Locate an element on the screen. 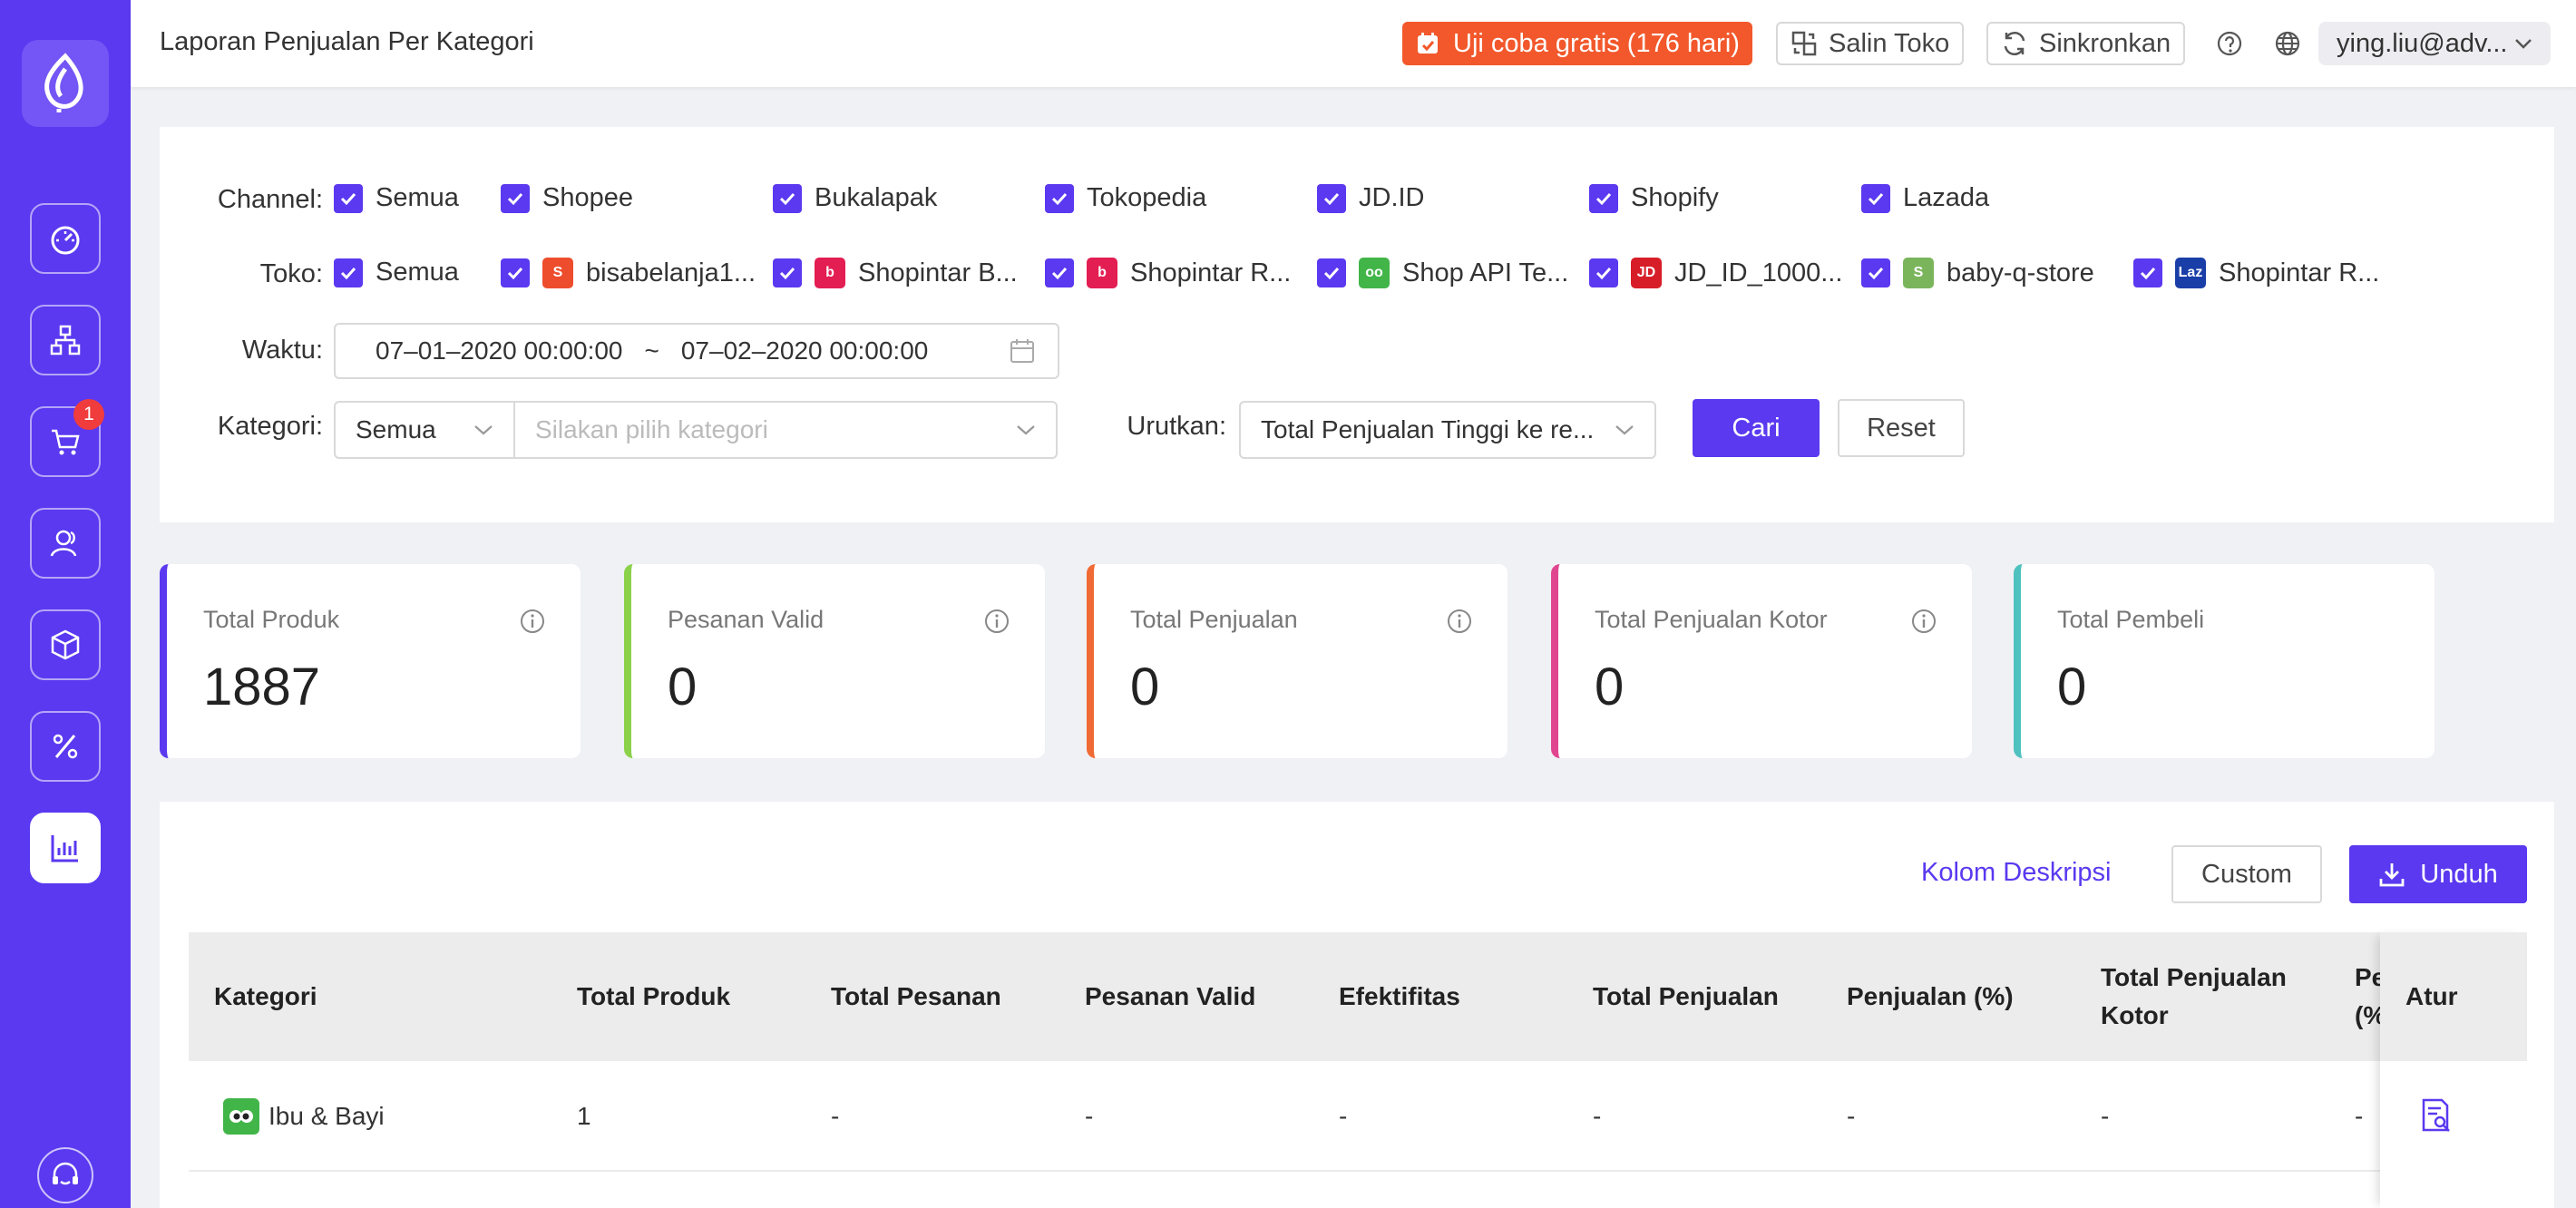  stat-card: Total Pembeli 0 is located at coordinates (2224, 661).